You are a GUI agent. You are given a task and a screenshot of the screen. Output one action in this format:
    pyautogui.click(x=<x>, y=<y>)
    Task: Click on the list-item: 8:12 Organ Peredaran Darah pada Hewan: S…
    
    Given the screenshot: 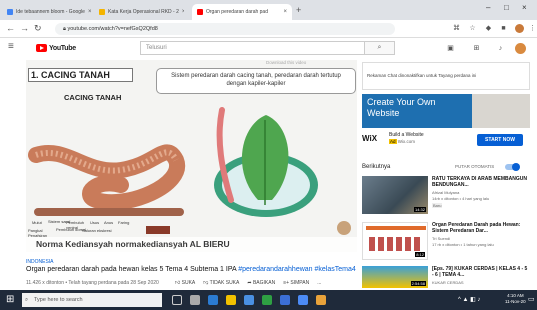 What is the action you would take?
    pyautogui.click(x=447, y=243)
    